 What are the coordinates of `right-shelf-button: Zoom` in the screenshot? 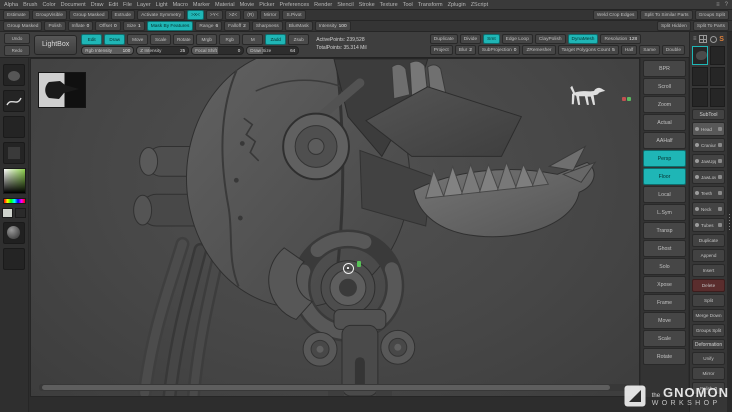 It's located at (664, 104).